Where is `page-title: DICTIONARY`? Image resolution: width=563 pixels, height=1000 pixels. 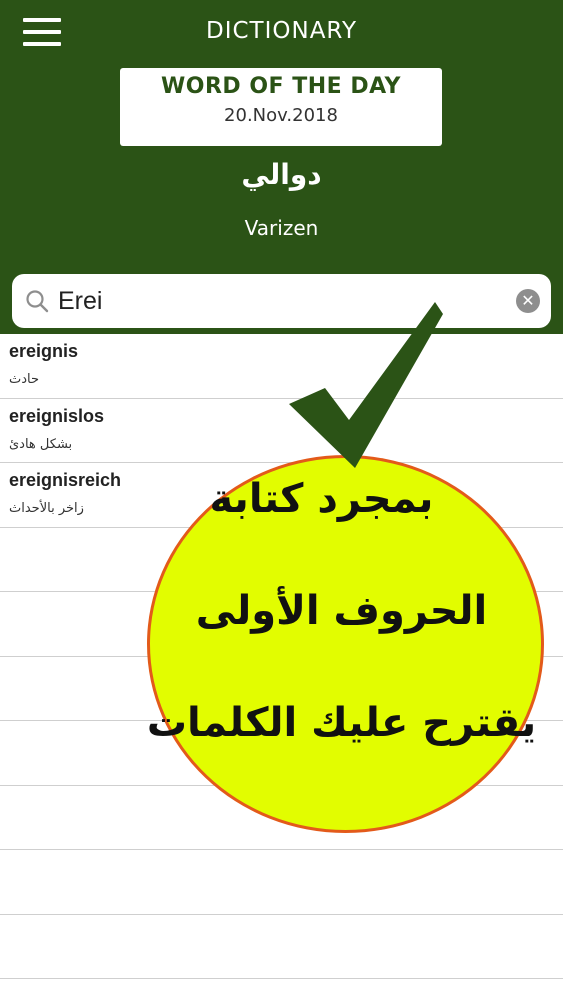
page-title: DICTIONARY is located at coordinates (281, 31).